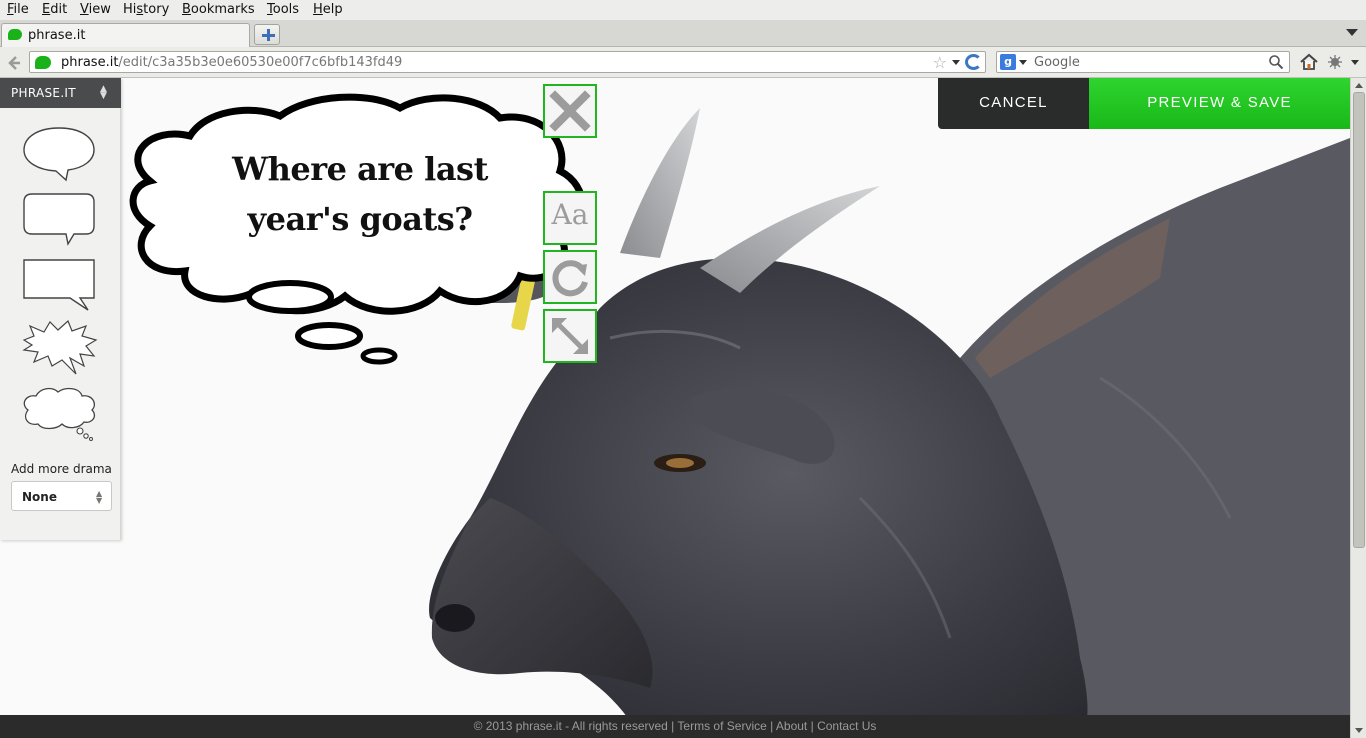 Image resolution: width=1366 pixels, height=738 pixels. What do you see at coordinates (846, 726) in the screenshot?
I see `footer-link-contact: Contact Us` at bounding box center [846, 726].